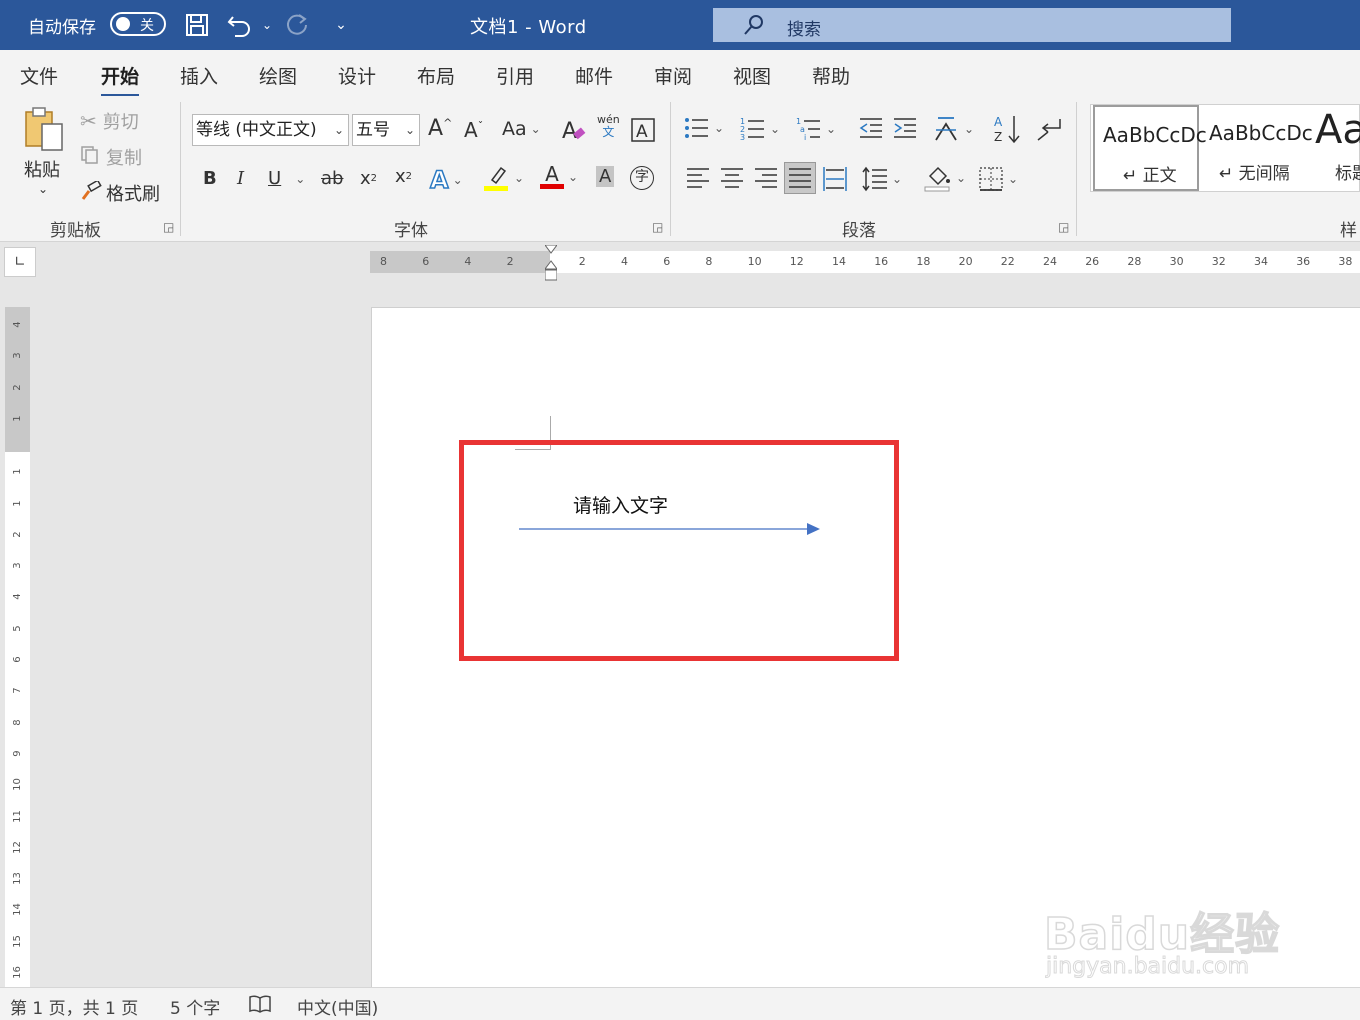 This screenshot has height=1020, width=1360. What do you see at coordinates (42, 169) in the screenshot?
I see `paste-label: 粘贴` at bounding box center [42, 169].